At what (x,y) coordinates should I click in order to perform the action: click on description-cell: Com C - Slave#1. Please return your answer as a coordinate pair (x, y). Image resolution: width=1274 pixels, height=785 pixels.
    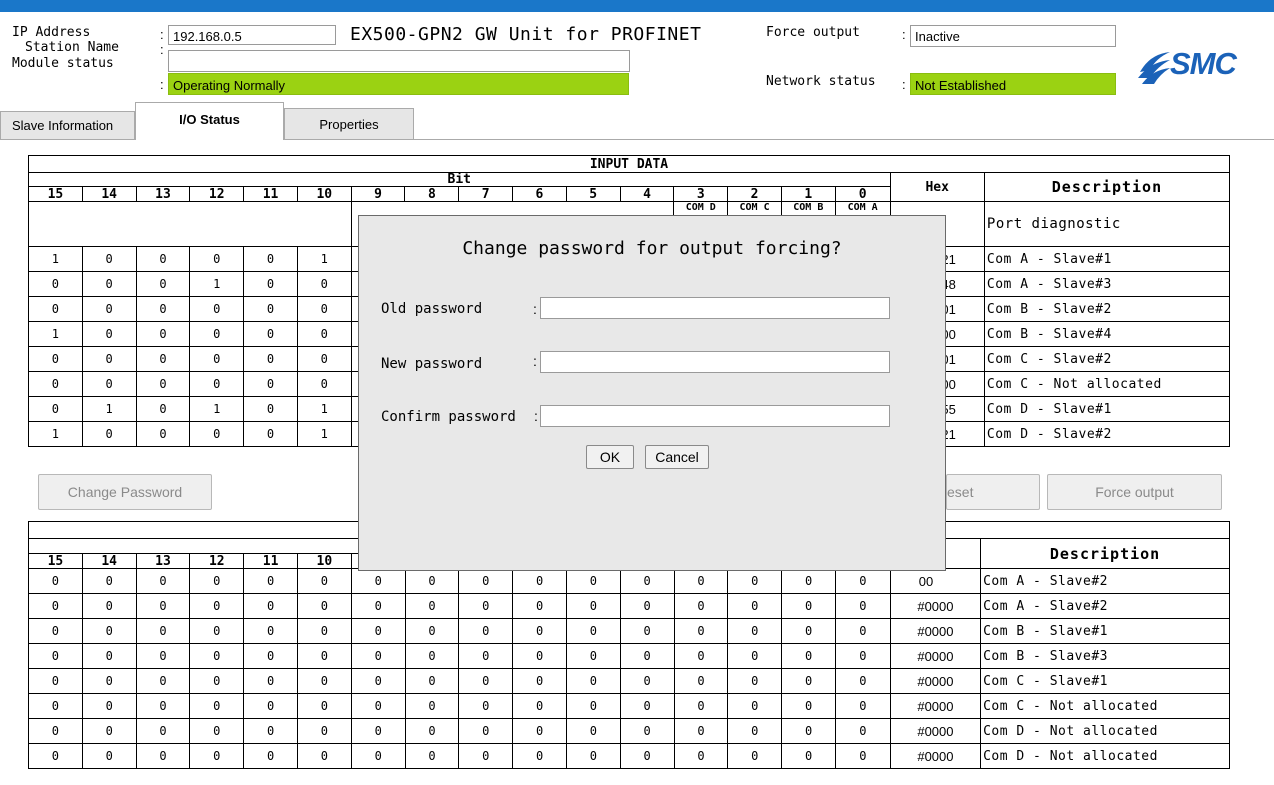
    Looking at the image, I should click on (1105, 681).